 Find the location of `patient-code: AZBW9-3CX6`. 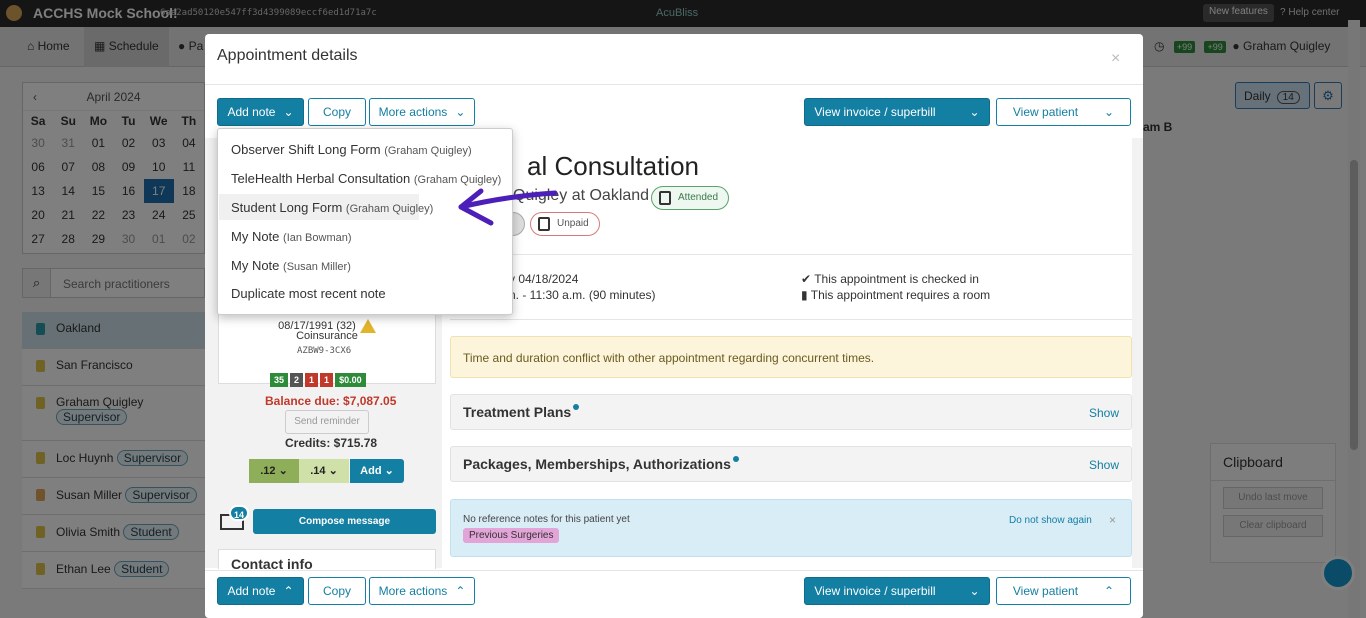

patient-code: AZBW9-3CX6 is located at coordinates (324, 351).